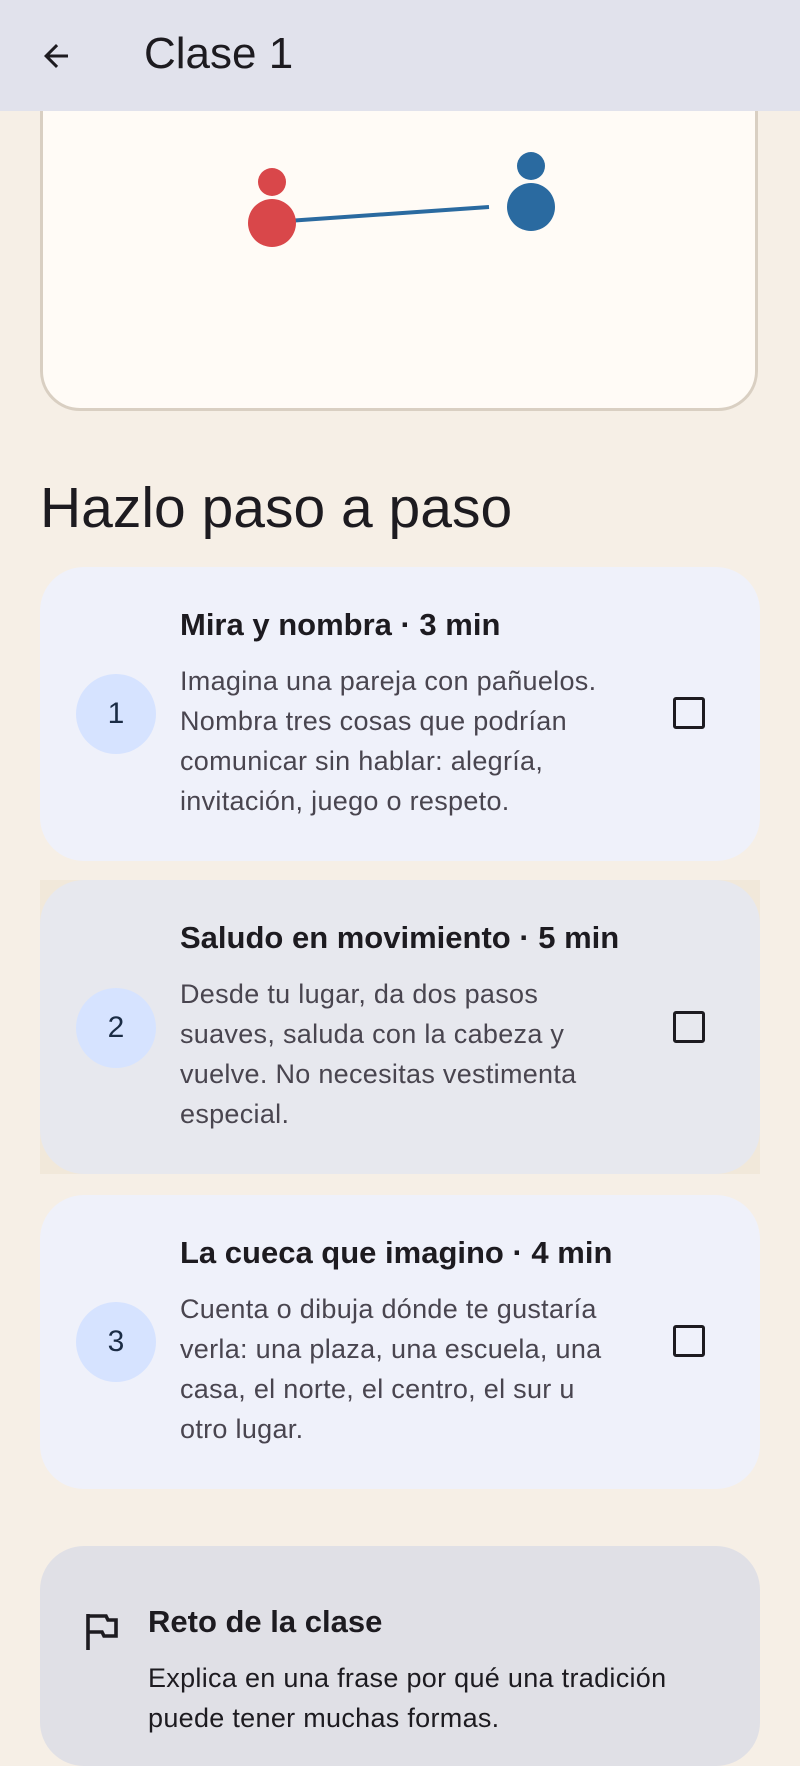  Describe the element at coordinates (116, 1028) in the screenshot. I see `step-number-badge: 2` at that location.